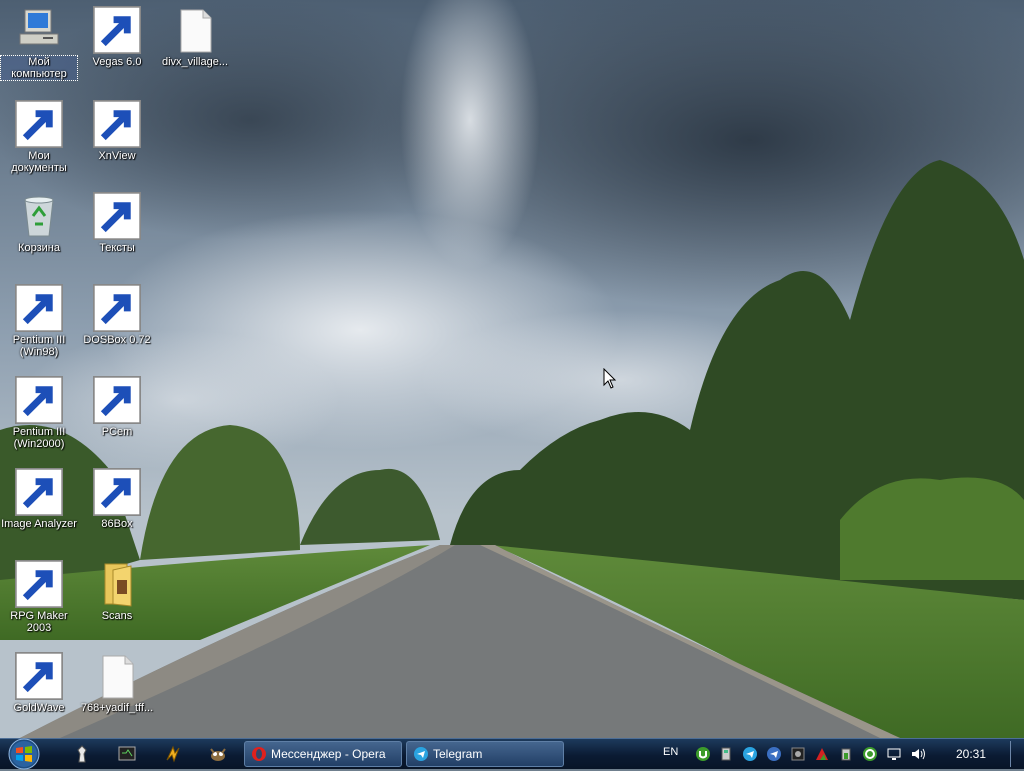 This screenshot has width=1024, height=771. I want to click on desktop-icon-image-analyzer: Image Analyzer, so click(39, 499).